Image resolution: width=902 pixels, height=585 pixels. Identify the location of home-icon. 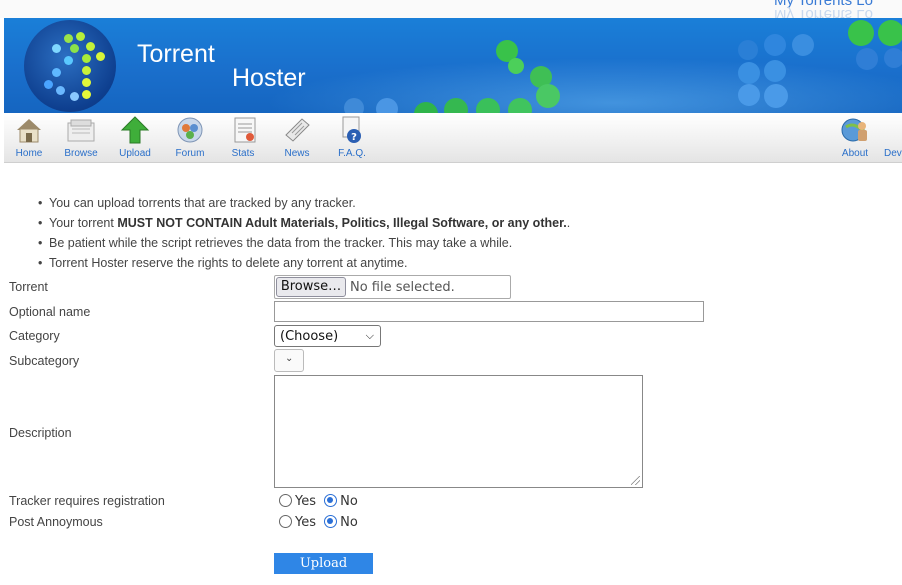
(29, 131).